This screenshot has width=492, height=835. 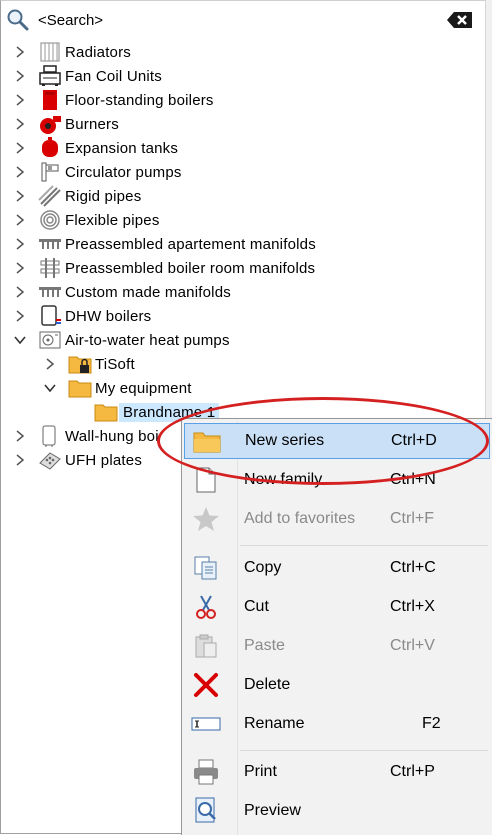 I want to click on menu-item-delete: Delete, so click(x=337, y=685).